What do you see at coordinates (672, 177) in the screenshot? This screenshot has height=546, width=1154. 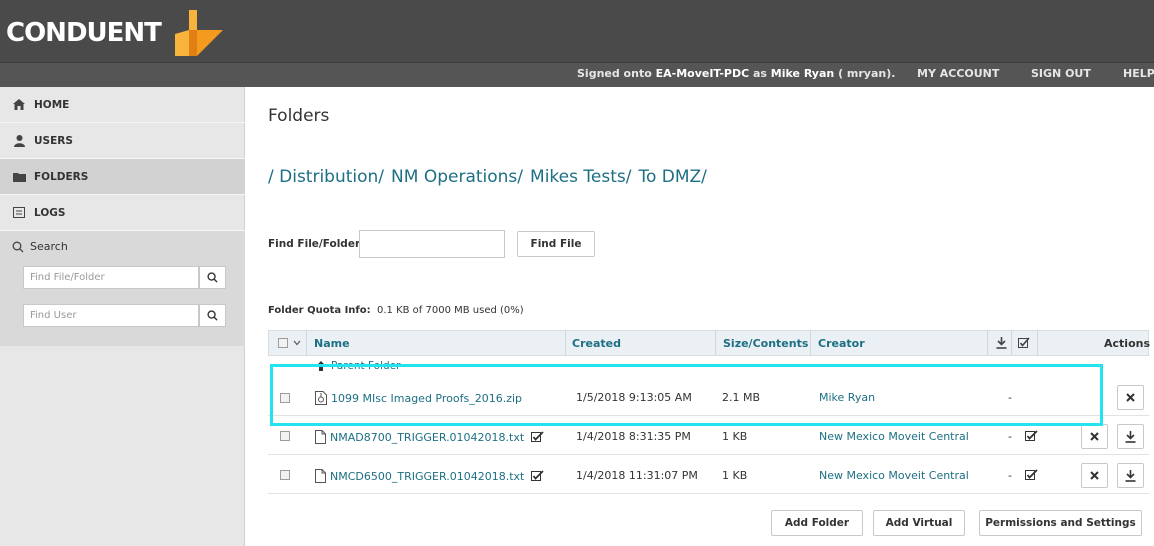 I see `breadcrumb-to-dmz: To DMZ/` at bounding box center [672, 177].